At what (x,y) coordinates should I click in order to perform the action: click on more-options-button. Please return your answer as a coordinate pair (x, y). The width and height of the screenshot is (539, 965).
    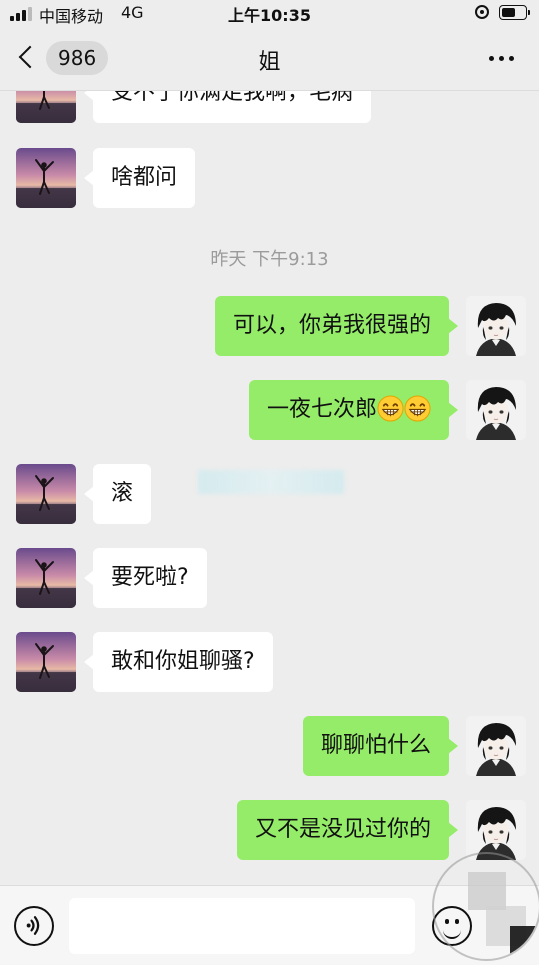
    Looking at the image, I should click on (502, 59).